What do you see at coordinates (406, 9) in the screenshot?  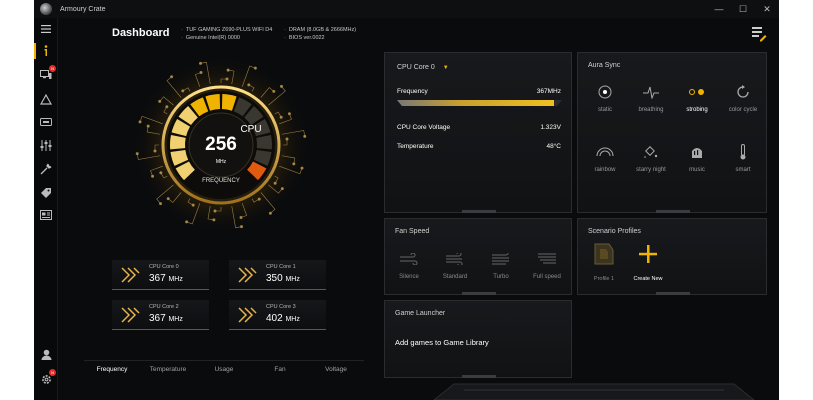 I see `title-bar: Armoury Crate — ☐ ✕` at bounding box center [406, 9].